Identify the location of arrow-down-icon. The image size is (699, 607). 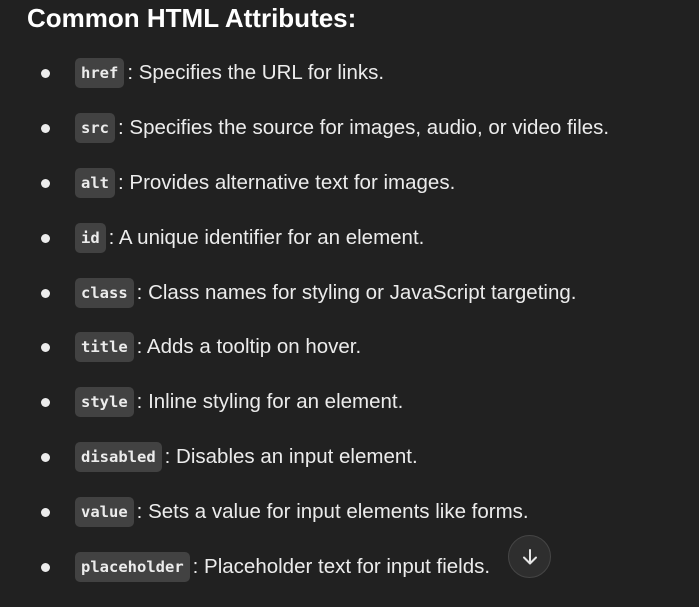
(529, 556).